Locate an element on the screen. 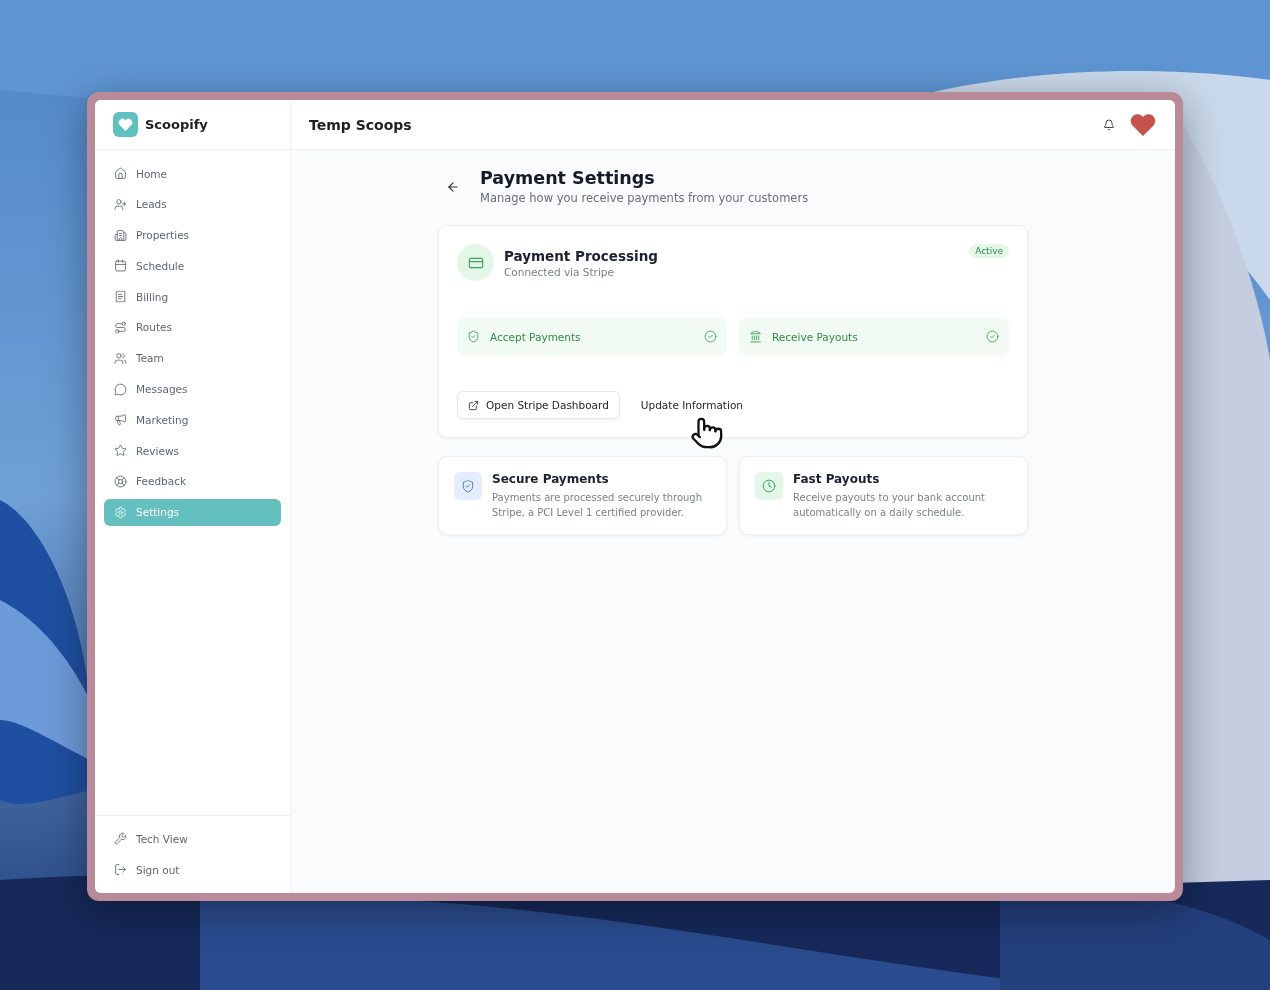  user-plus-icon is located at coordinates (120, 204).